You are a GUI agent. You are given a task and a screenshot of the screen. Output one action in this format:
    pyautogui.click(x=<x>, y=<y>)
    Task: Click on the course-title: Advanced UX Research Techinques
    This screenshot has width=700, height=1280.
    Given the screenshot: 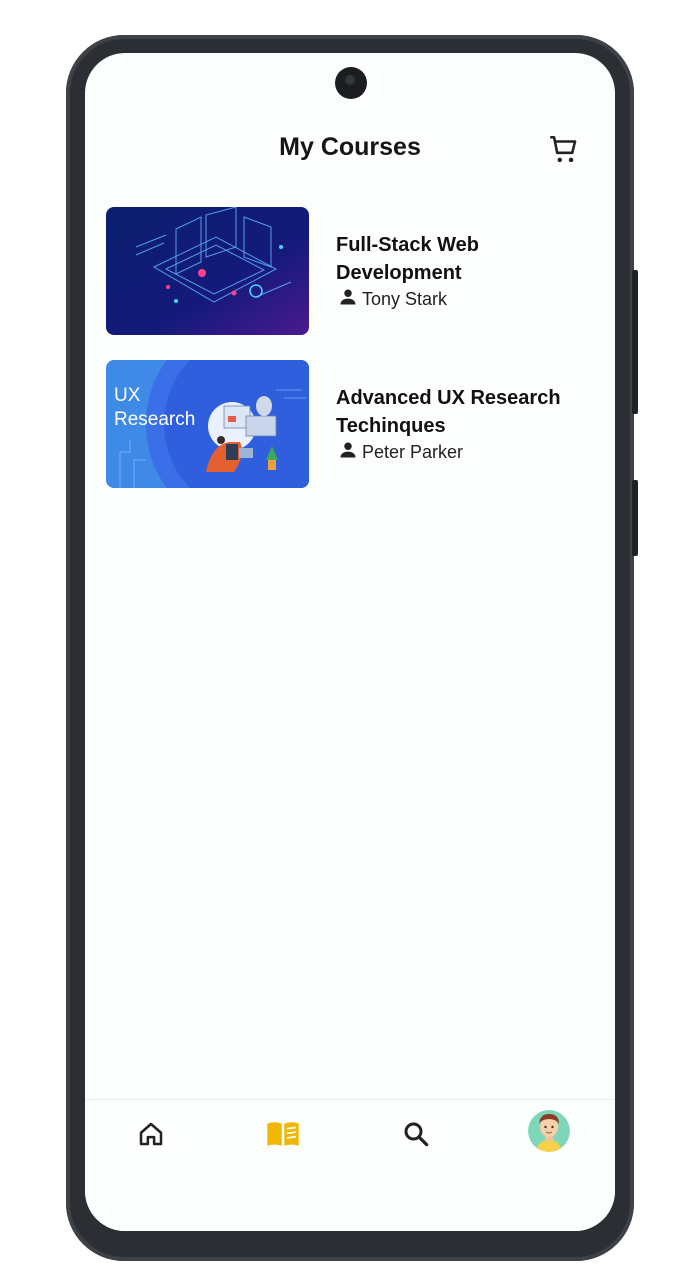 What is the action you would take?
    pyautogui.click(x=448, y=412)
    